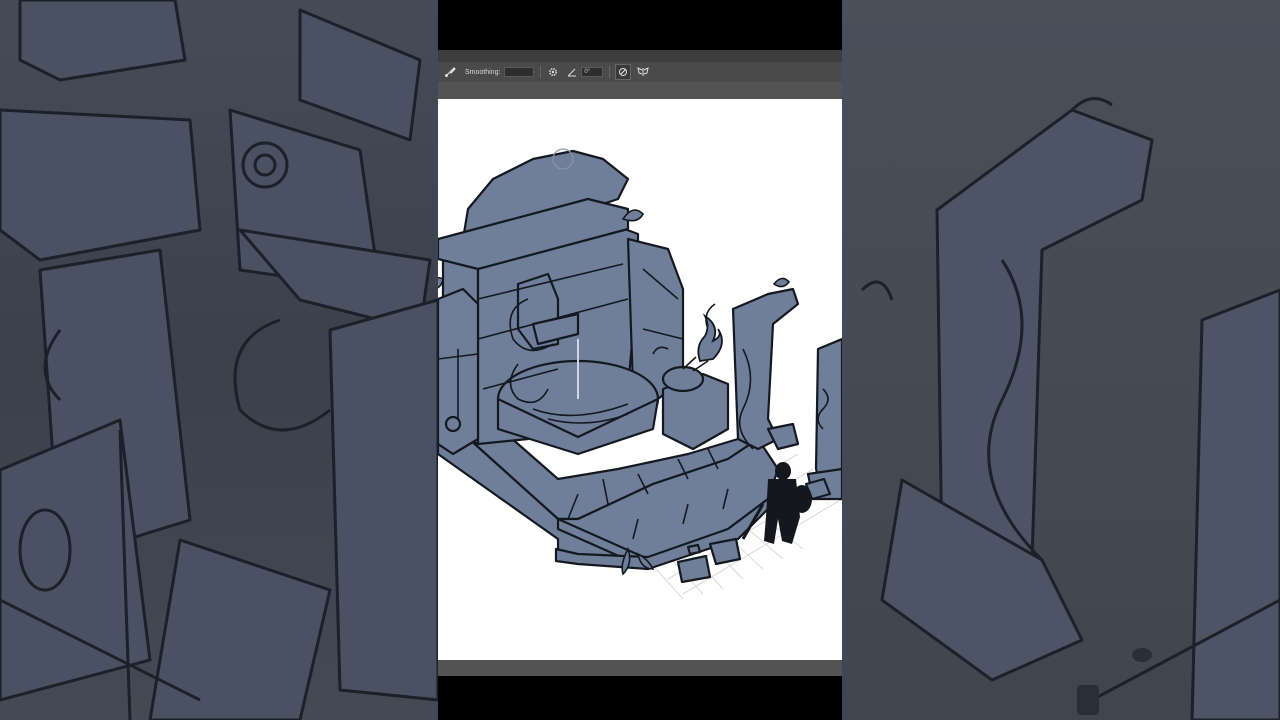  I want to click on brush-icon, so click(450, 72).